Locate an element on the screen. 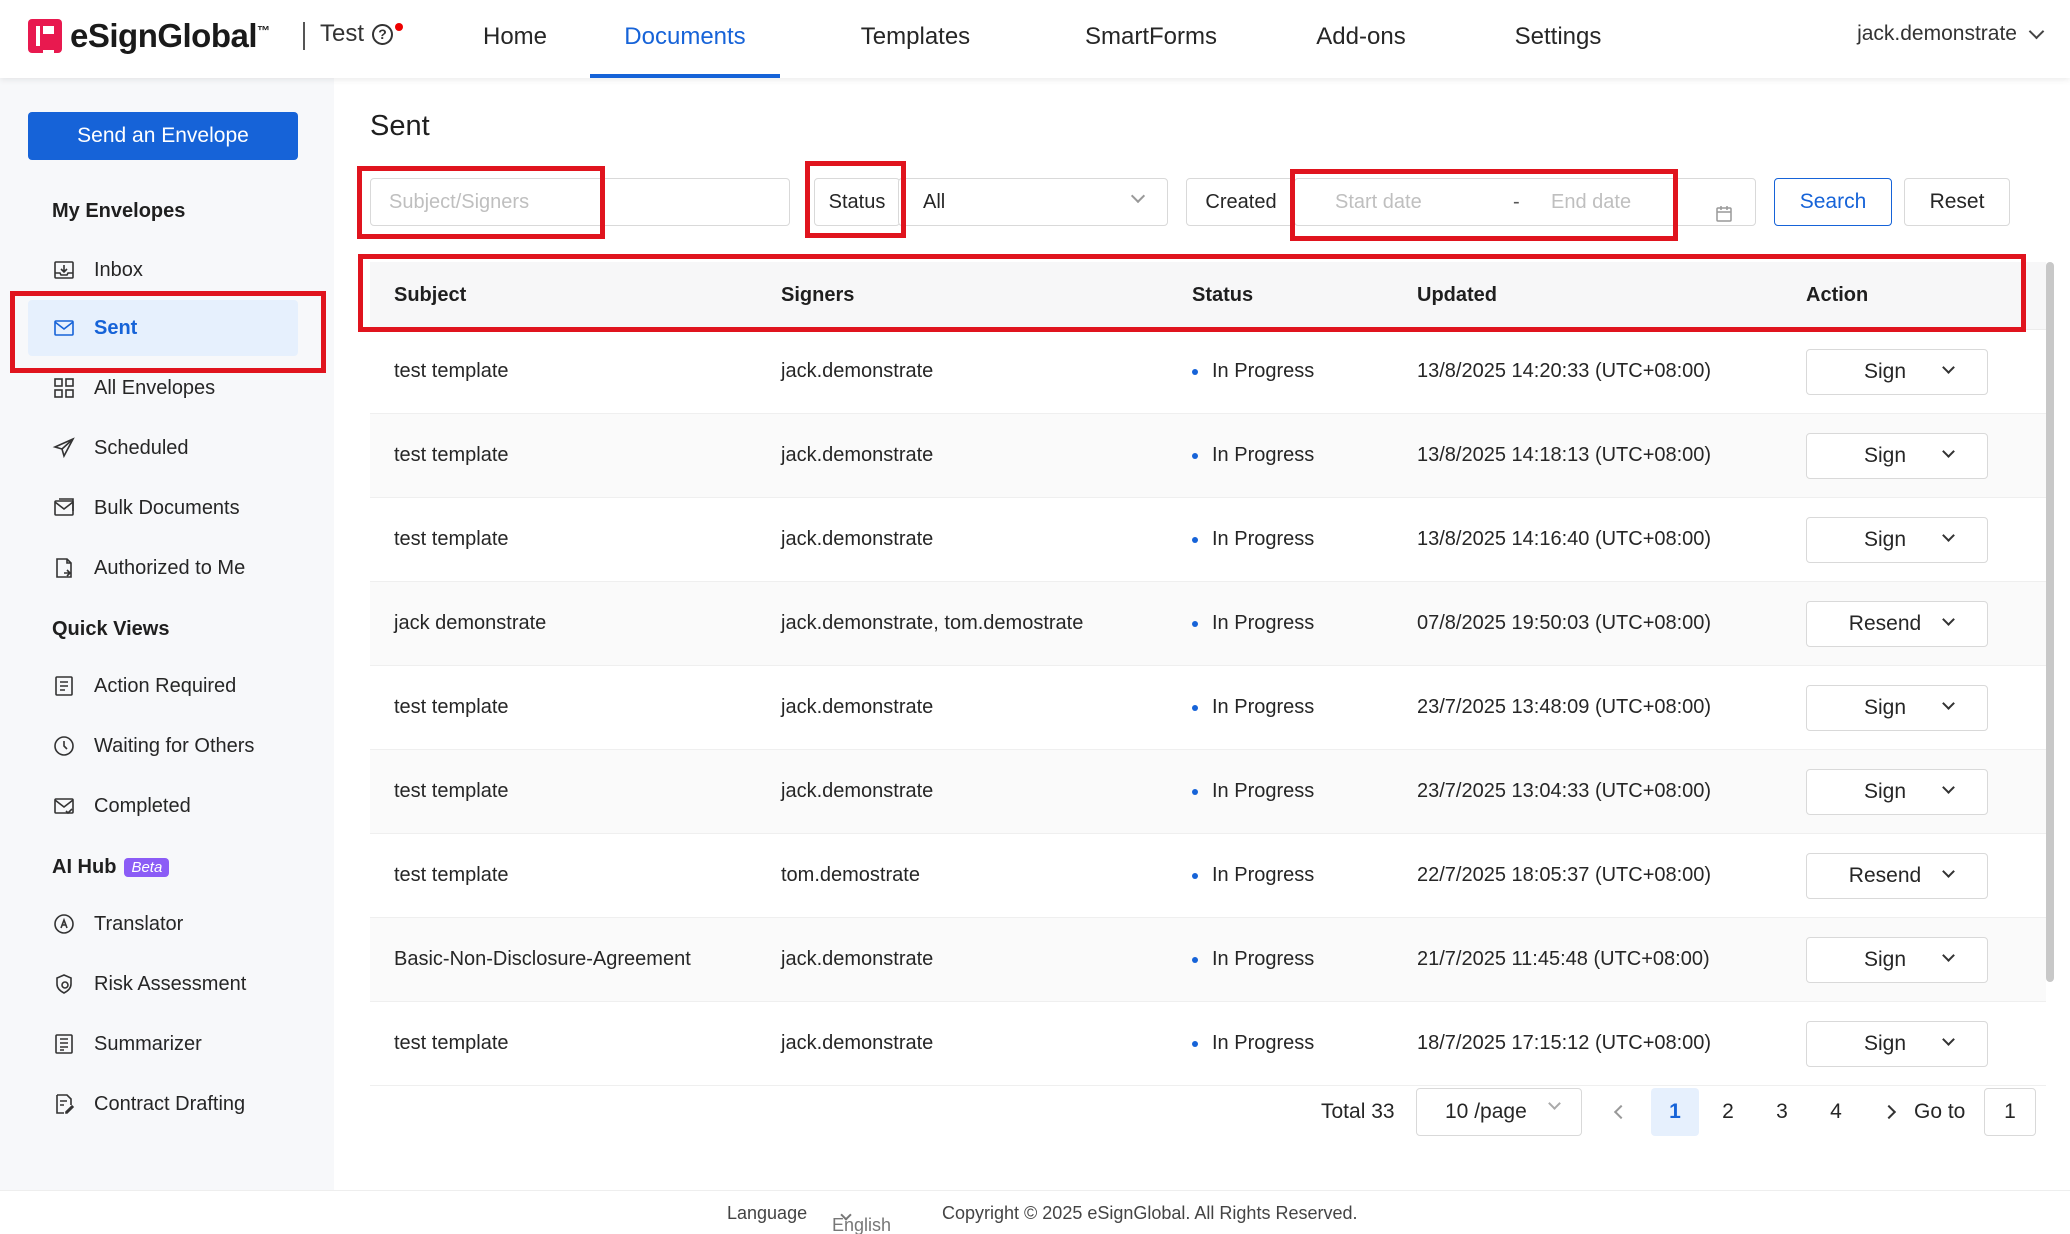 The width and height of the screenshot is (2070, 1234). date-range-picker: Start date - End date is located at coordinates (1525, 202).